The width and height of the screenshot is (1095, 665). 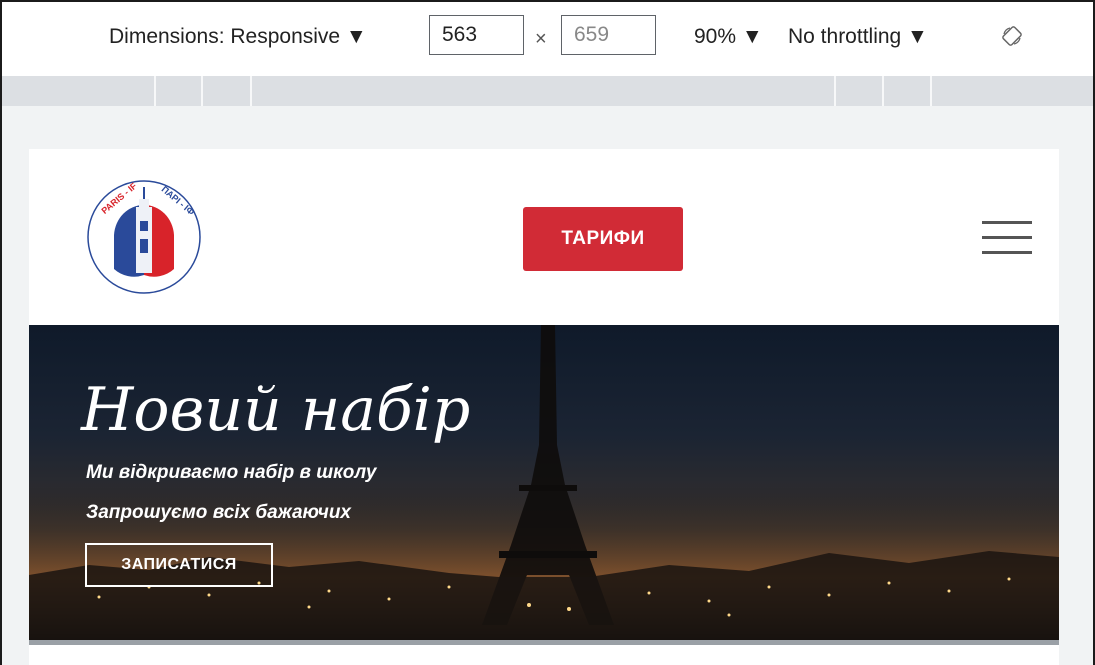 I want to click on media-query-ruler, so click(x=547, y=91).